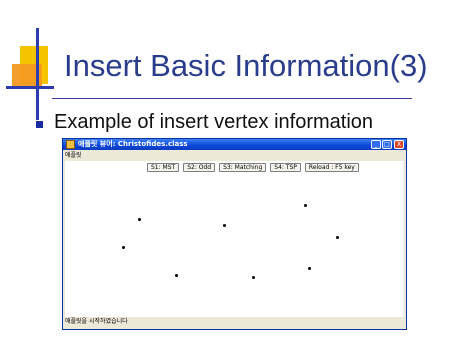  What do you see at coordinates (246, 65) in the screenshot?
I see `slide-title: Insert Basic Information(3)` at bounding box center [246, 65].